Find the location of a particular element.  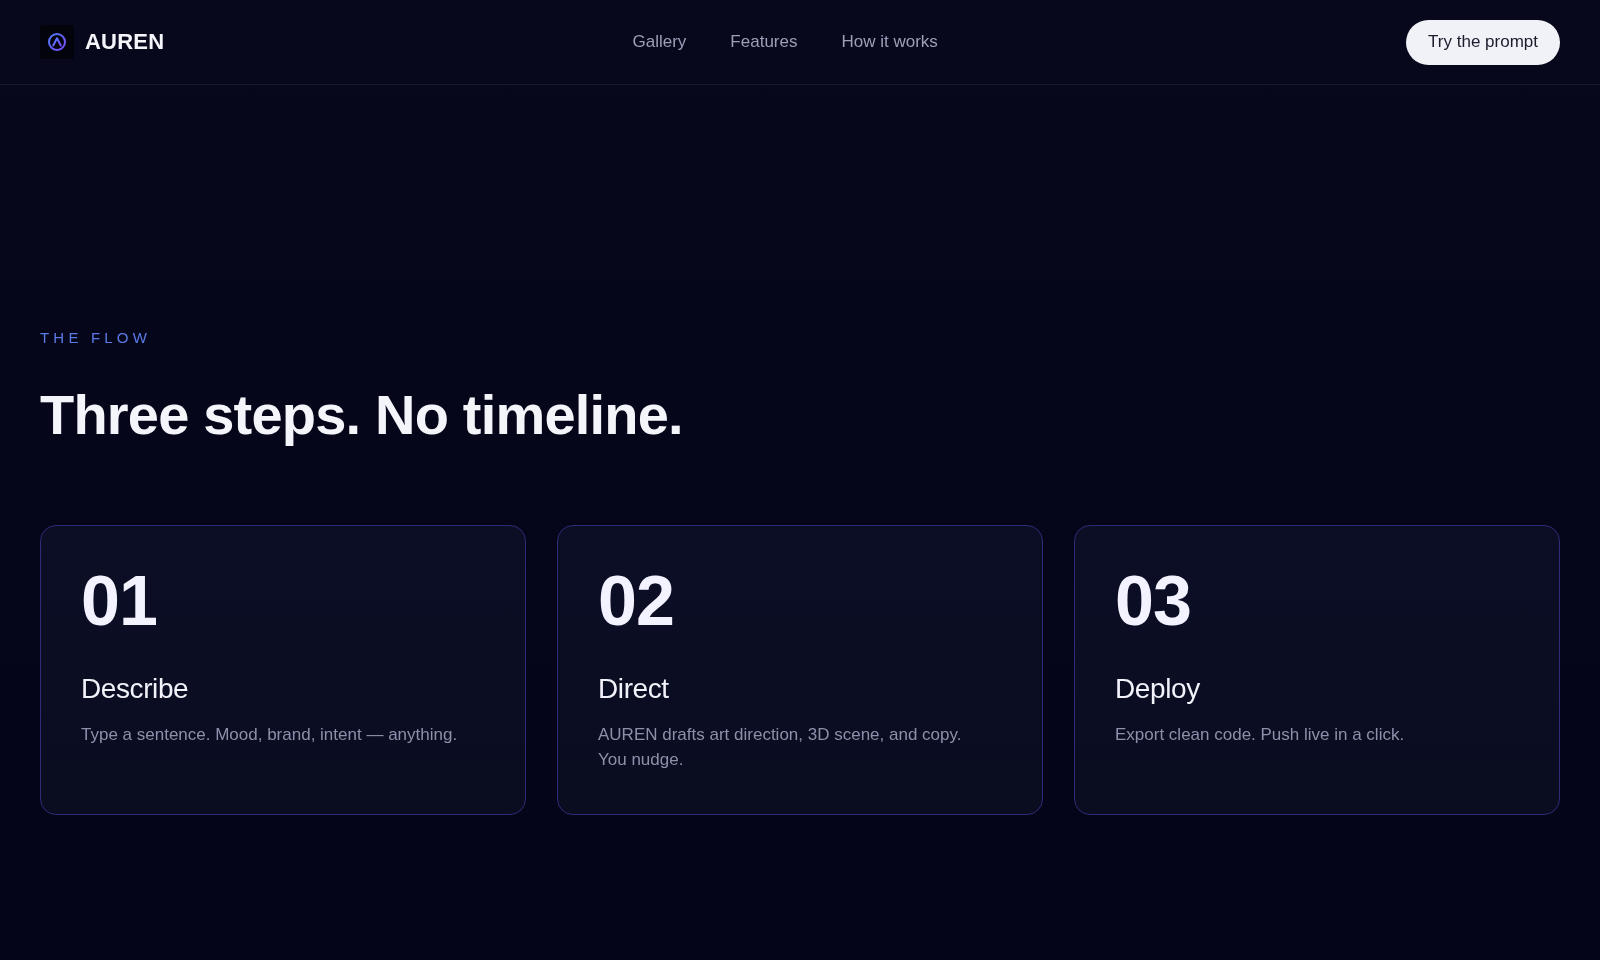

step-number: 03 is located at coordinates (1153, 601).